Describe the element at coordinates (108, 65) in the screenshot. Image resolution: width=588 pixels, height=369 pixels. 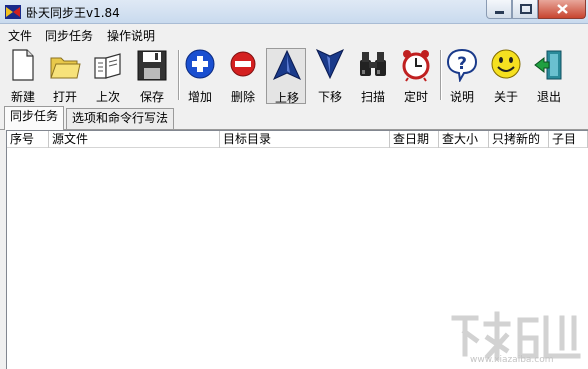
I see `book-icon` at that location.